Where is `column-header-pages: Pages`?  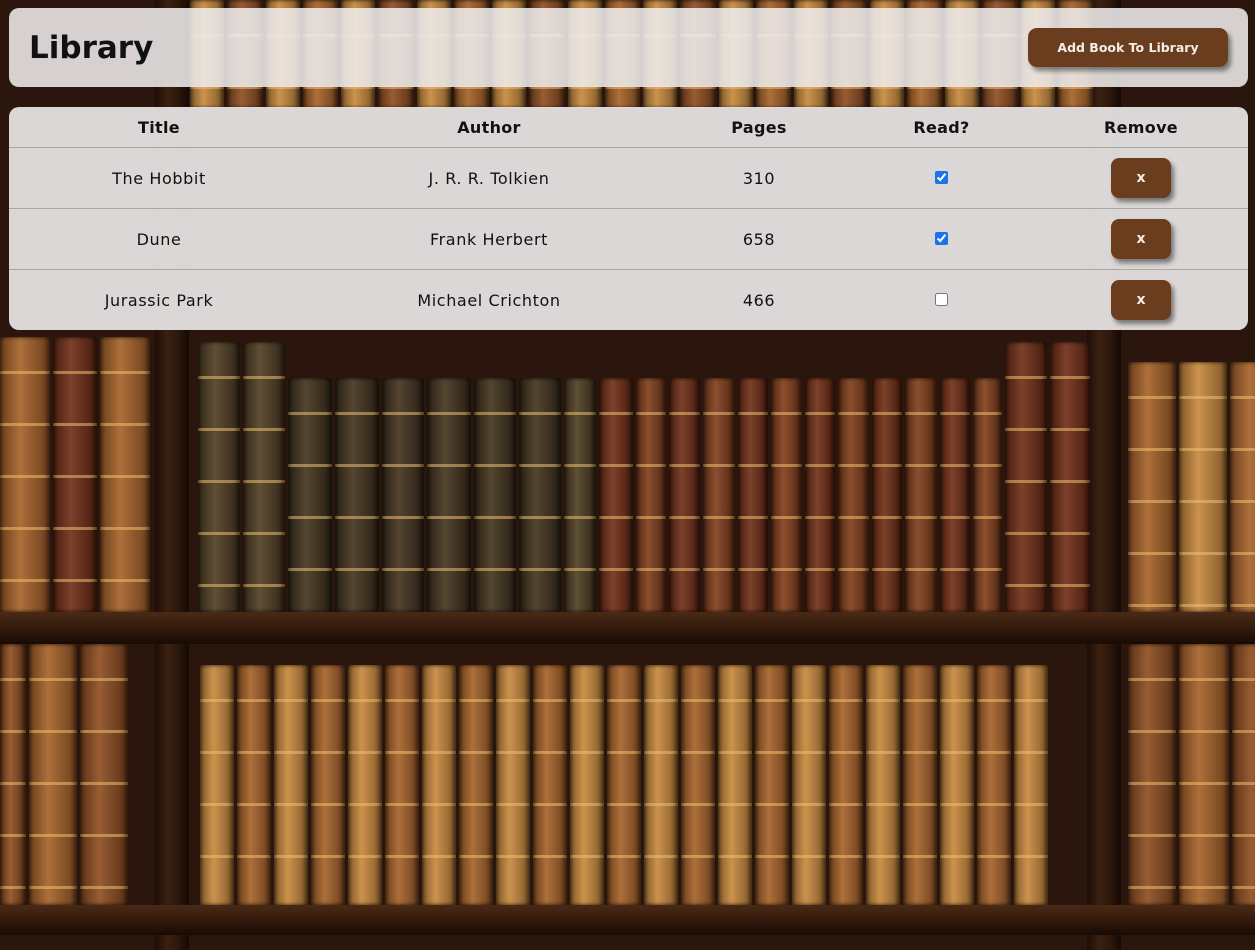 column-header-pages: Pages is located at coordinates (759, 127).